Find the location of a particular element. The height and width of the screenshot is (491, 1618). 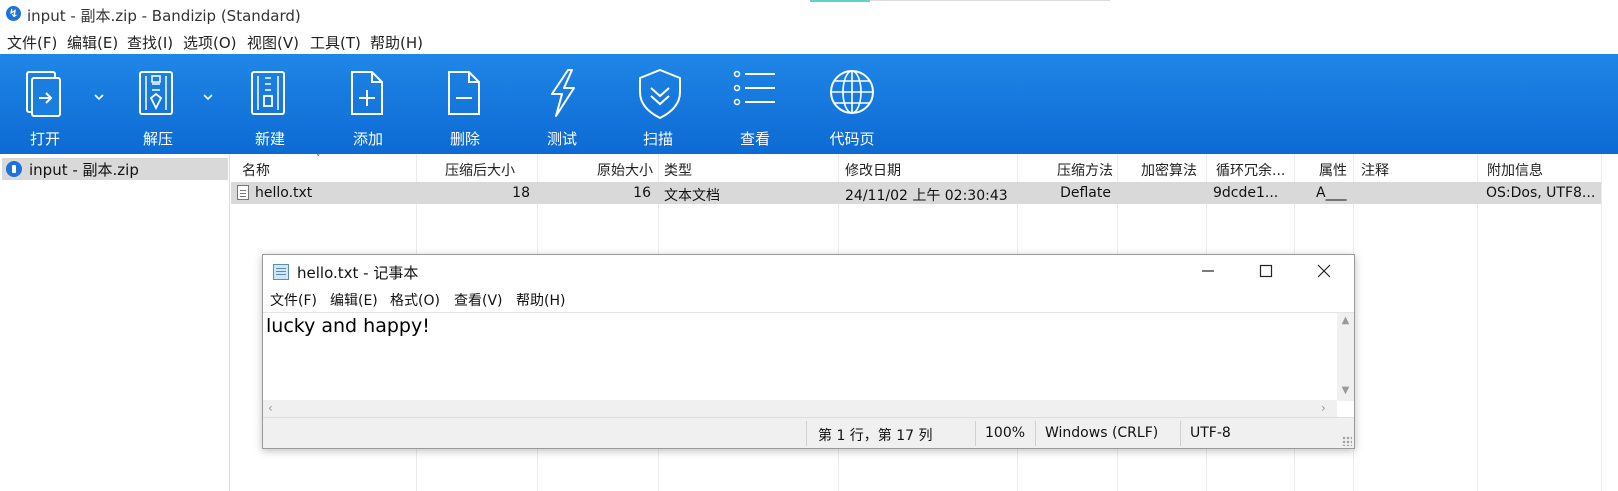

toolbar-add-button: 添加 is located at coordinates (368, 104).